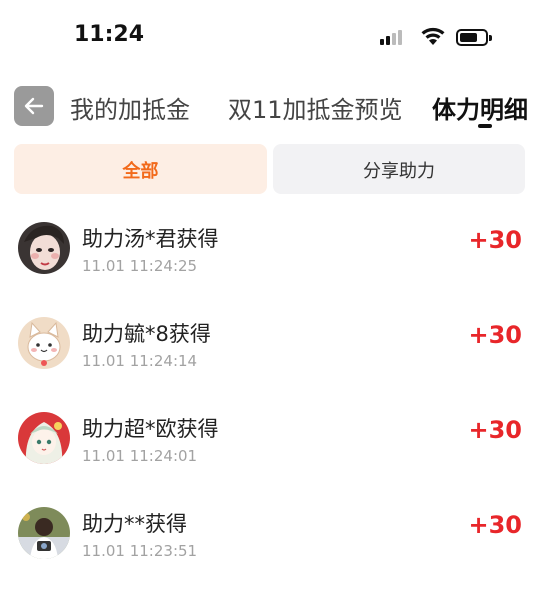  I want to click on battery-icon, so click(474, 37).